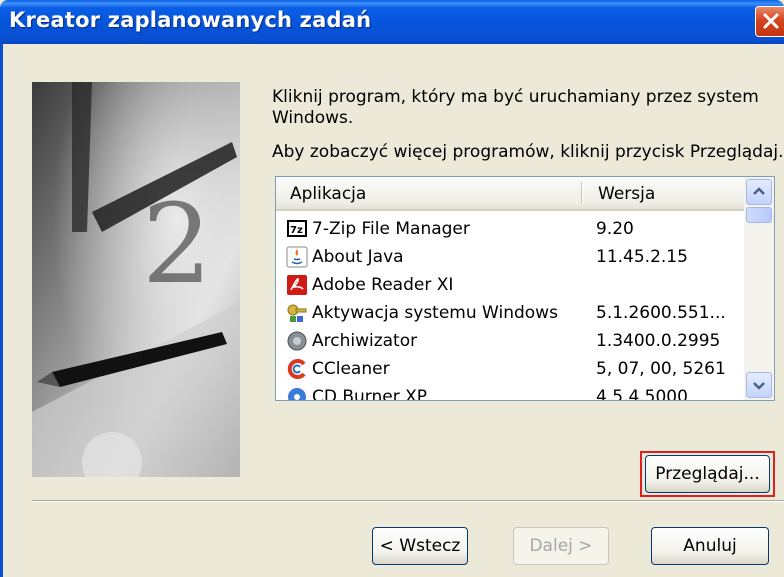 The width and height of the screenshot is (784, 577). I want to click on scroll-up-button, so click(759, 192).